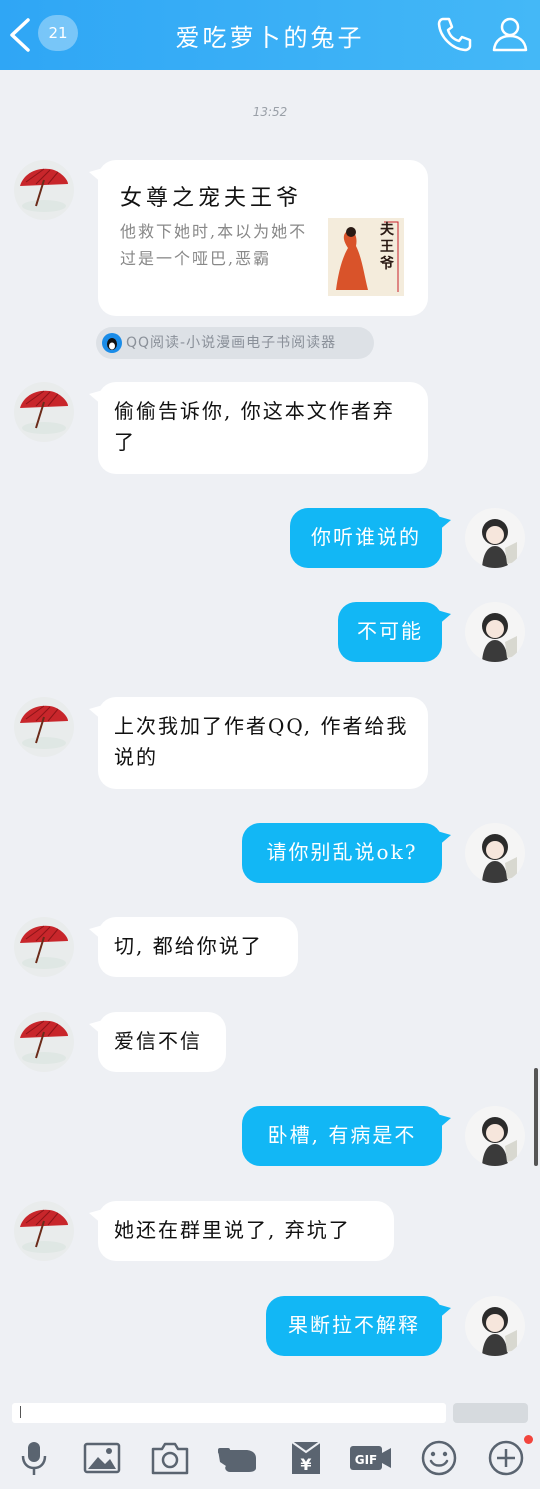  Describe the element at coordinates (536, 1117) in the screenshot. I see `scrollbar-thumb` at that location.